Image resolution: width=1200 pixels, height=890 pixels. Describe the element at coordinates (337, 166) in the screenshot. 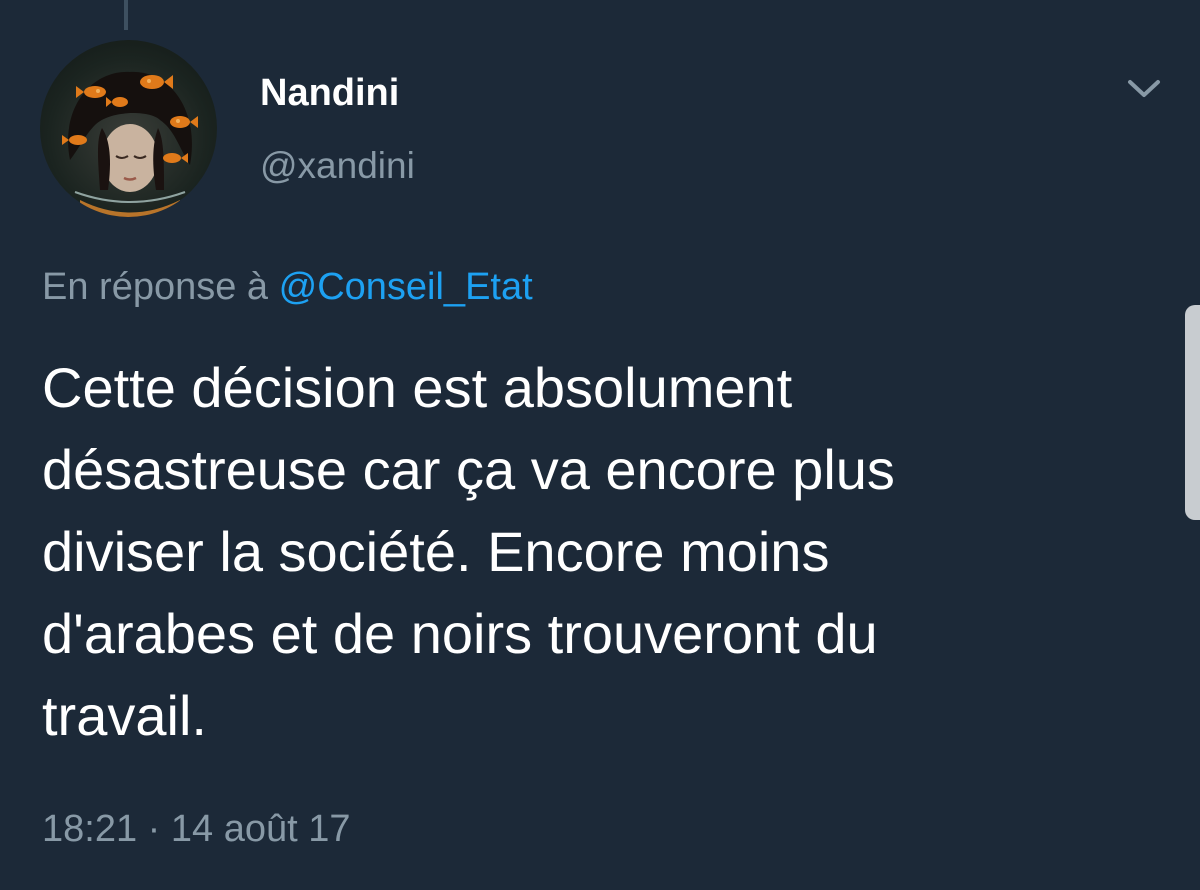

I see `user-handle: @xandini` at that location.